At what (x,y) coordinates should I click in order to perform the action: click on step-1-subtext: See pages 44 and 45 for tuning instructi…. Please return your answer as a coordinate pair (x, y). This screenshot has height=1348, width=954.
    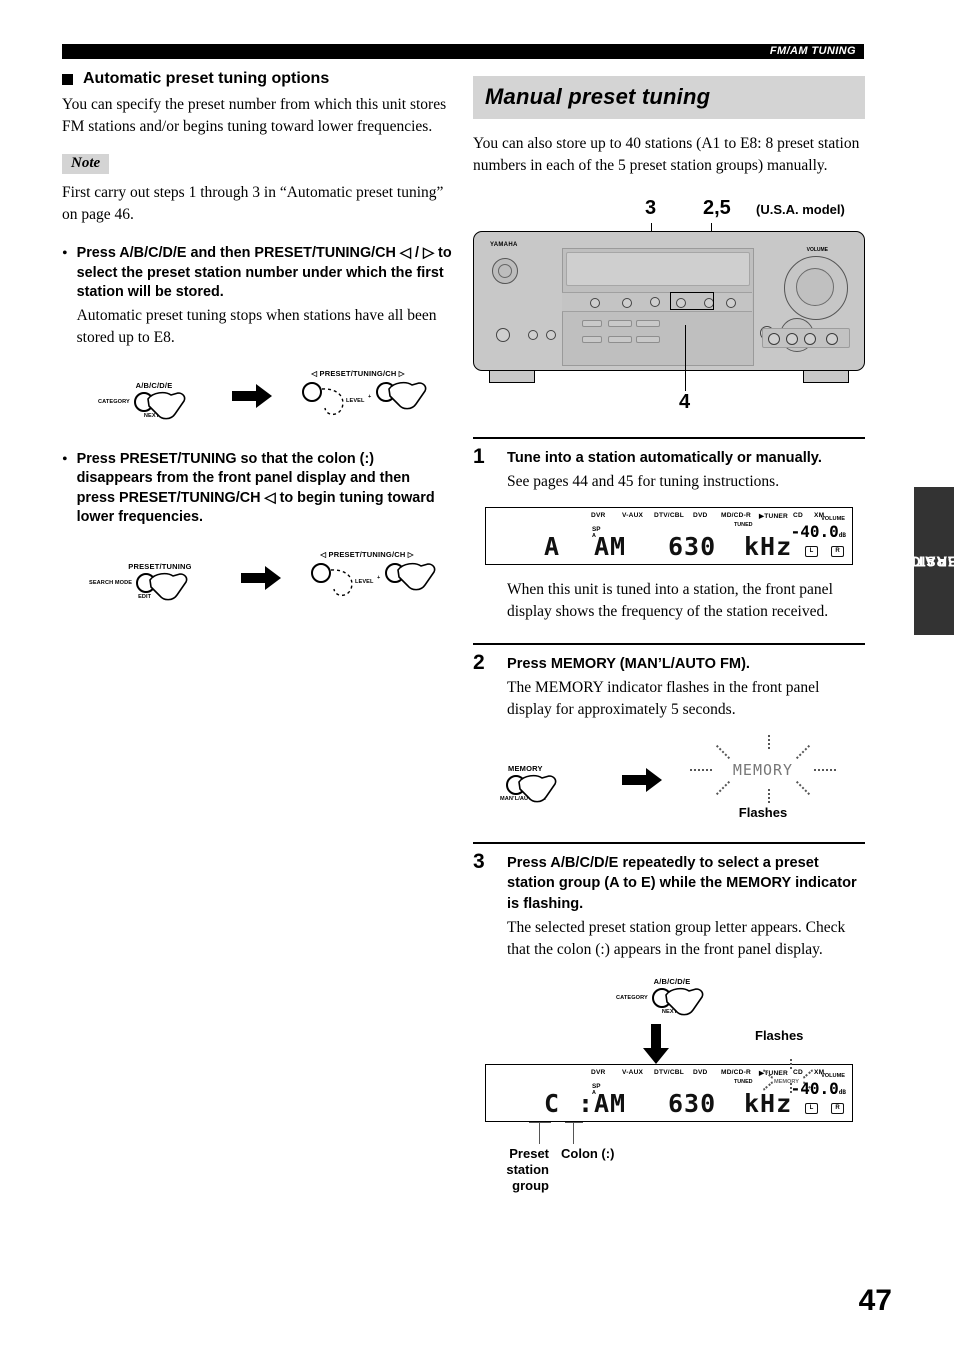
    Looking at the image, I should click on (643, 482).